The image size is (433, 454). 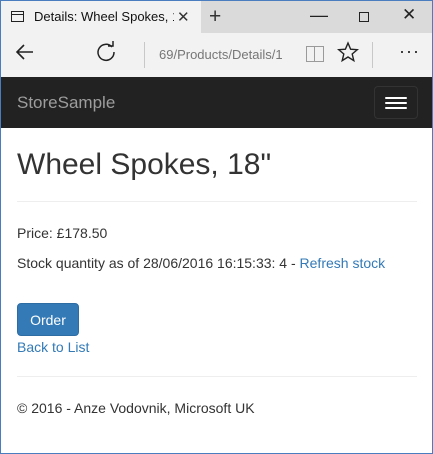 I want to click on refresh-icon, so click(x=106, y=54).